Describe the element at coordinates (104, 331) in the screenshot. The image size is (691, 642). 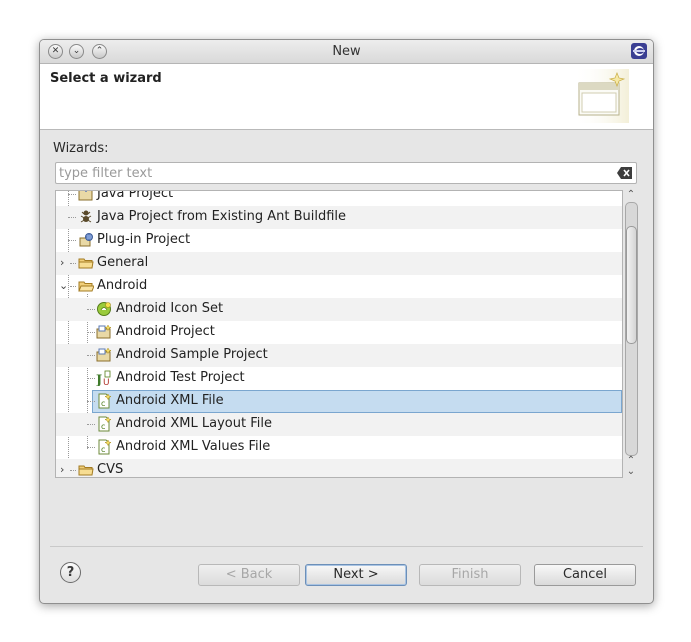
I see `android-project-icon` at that location.